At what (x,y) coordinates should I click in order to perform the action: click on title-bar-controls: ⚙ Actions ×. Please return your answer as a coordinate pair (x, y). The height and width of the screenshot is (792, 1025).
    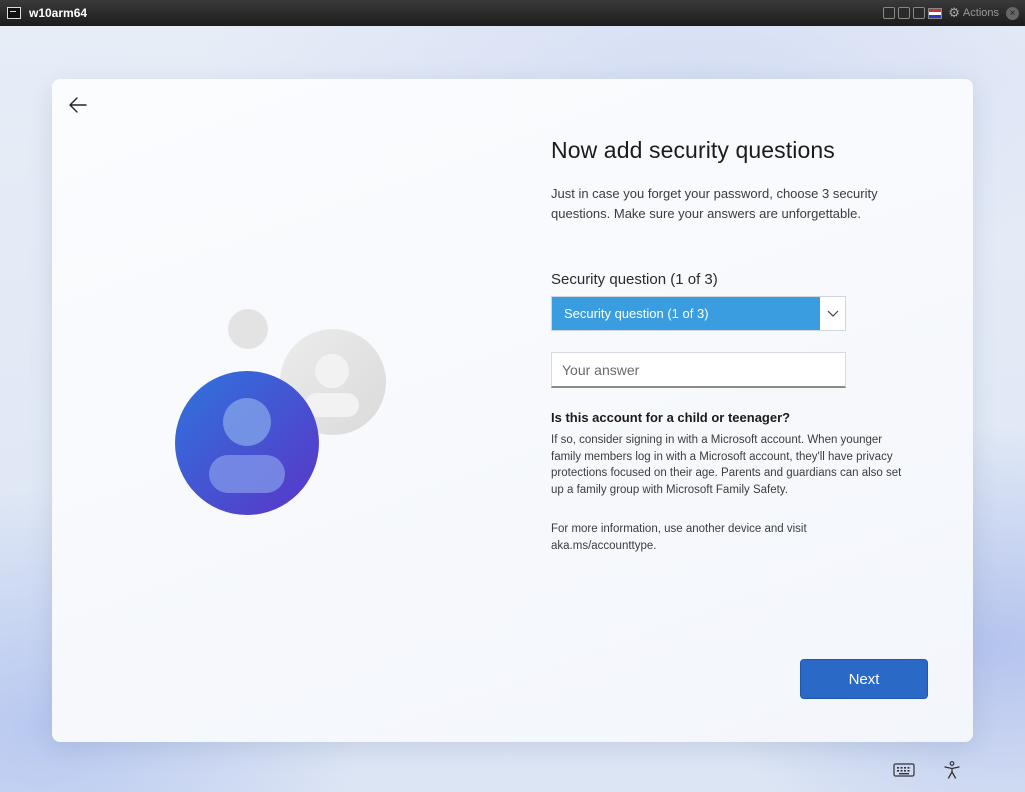
    Looking at the image, I should click on (951, 13).